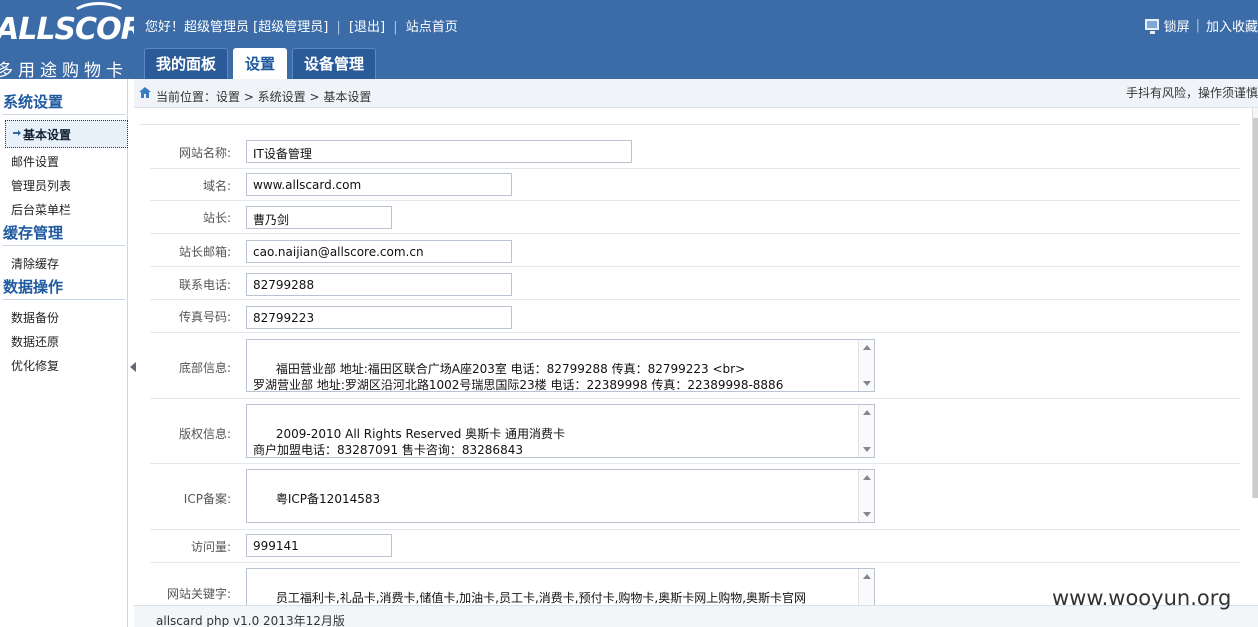  I want to click on breadcrumb: 当前位置：设置 > 系统设置 > 基本设置, so click(264, 97).